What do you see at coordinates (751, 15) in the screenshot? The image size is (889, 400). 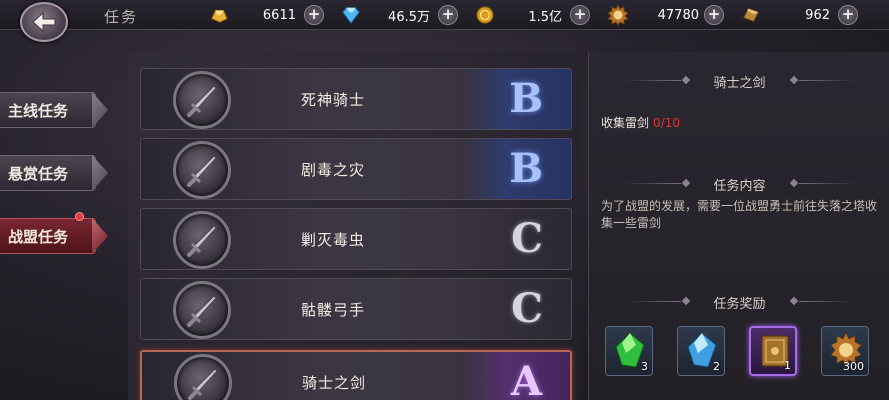 I see `bronze-ingot-icon` at bounding box center [751, 15].